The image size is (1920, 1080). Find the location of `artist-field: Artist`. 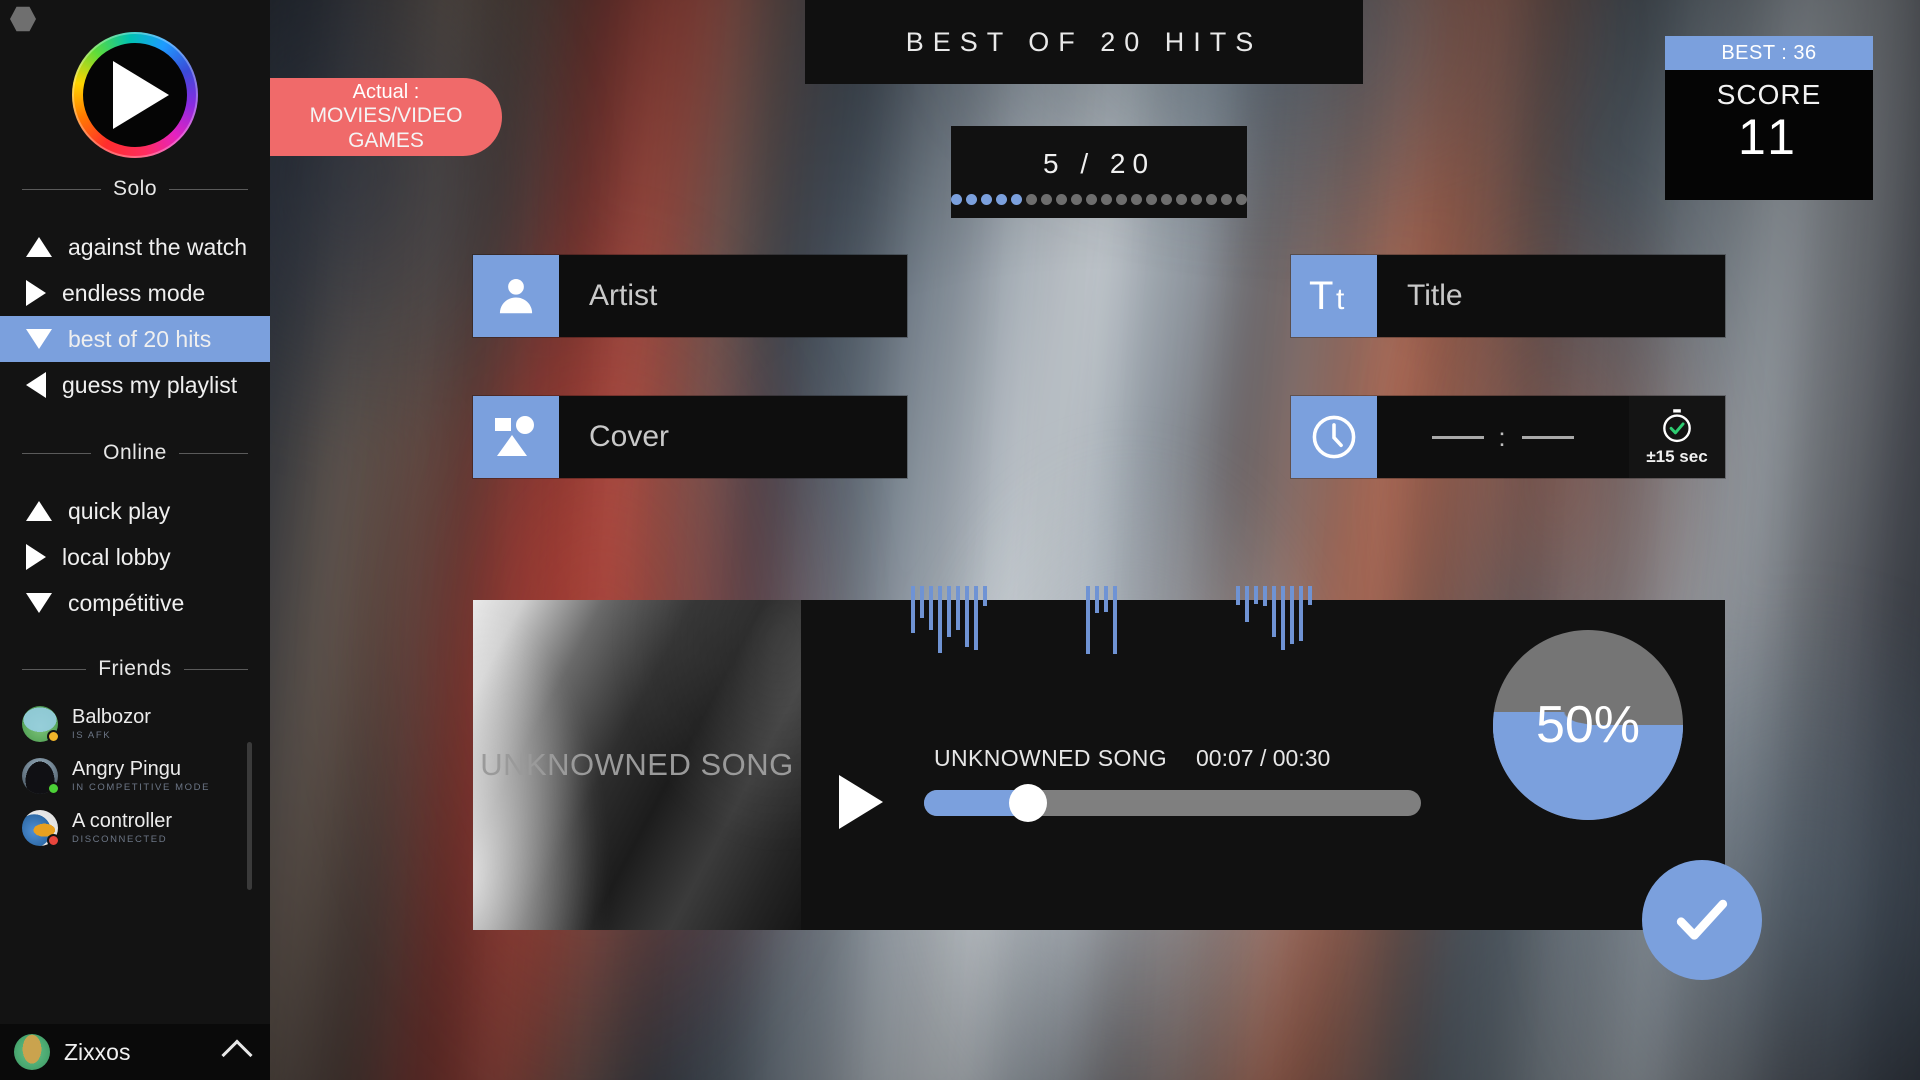

artist-field: Artist is located at coordinates (690, 296).